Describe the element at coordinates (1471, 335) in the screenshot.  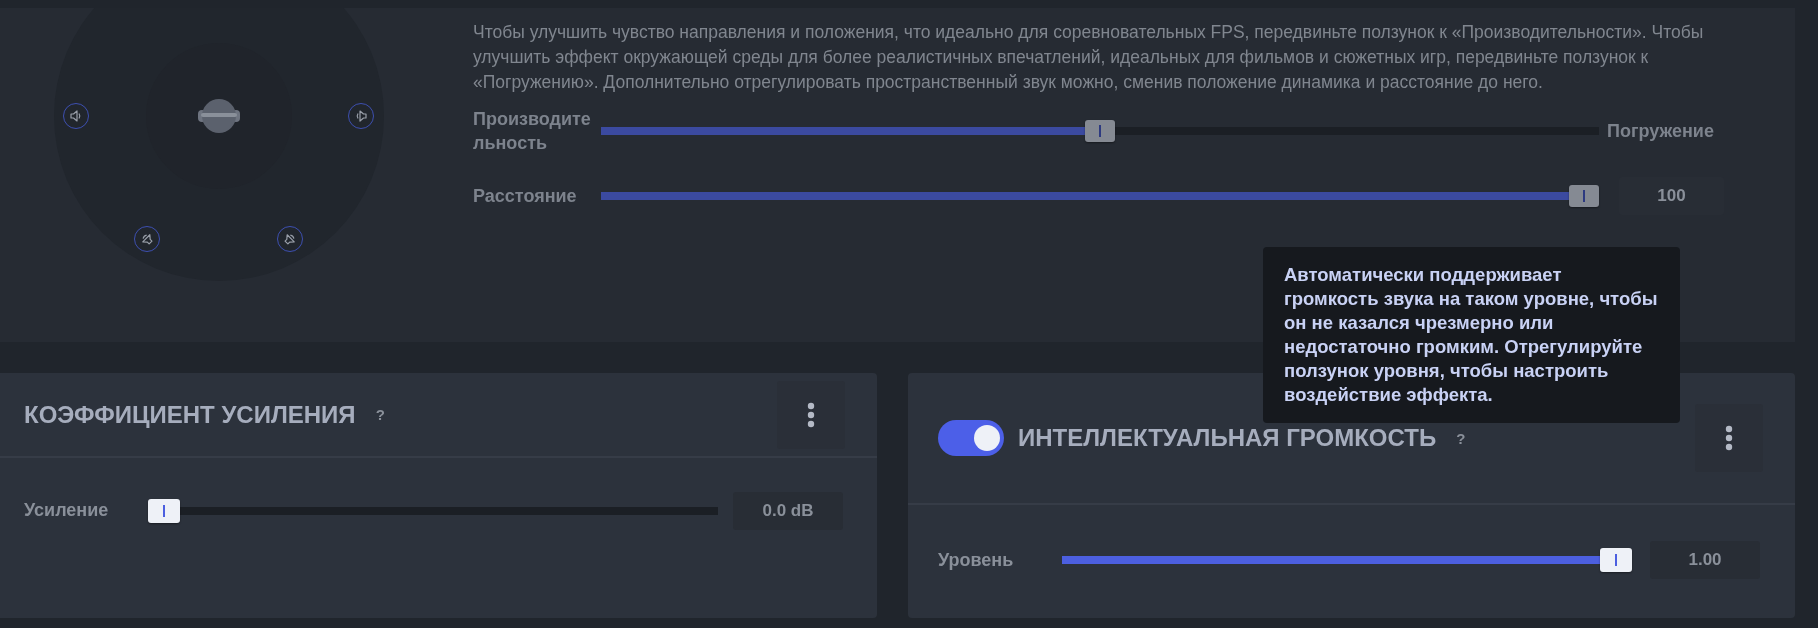
I see `tooltip: Автоматически поддерживает громкость звука на таком уровне, чтобы он не казался чрезмерно или недостаточно громким. Отрегулируйте ползунок уровня, чтобы настроить воздействие эффекта.` at that location.